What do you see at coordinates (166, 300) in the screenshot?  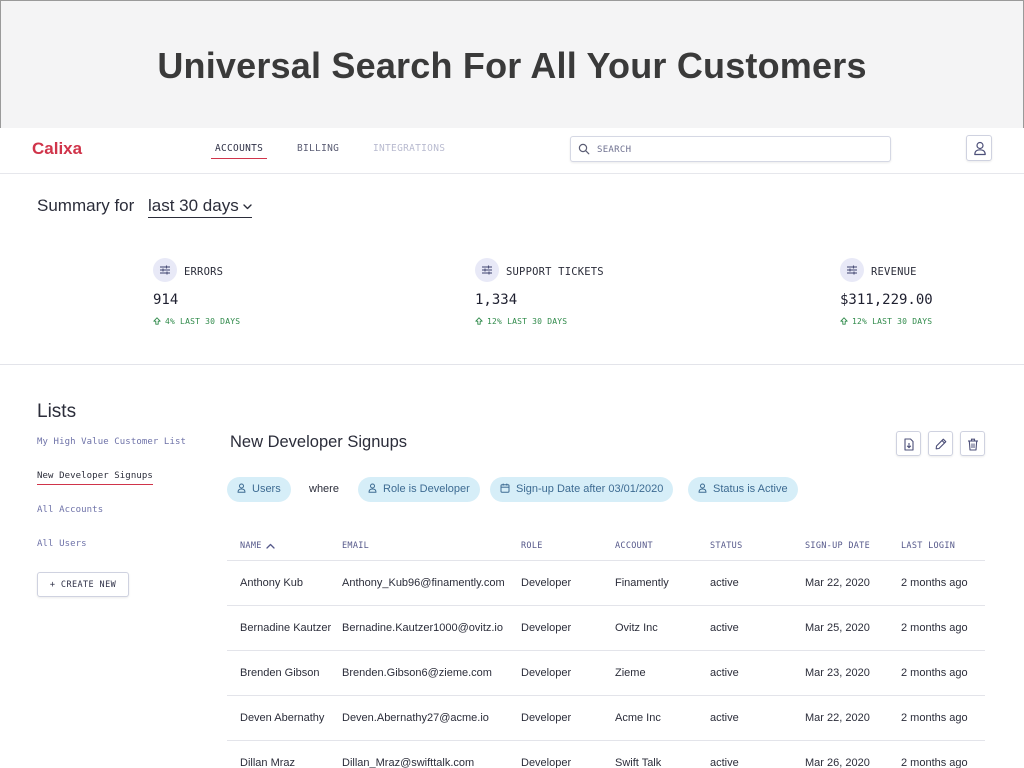 I see `metric-value: 914` at bounding box center [166, 300].